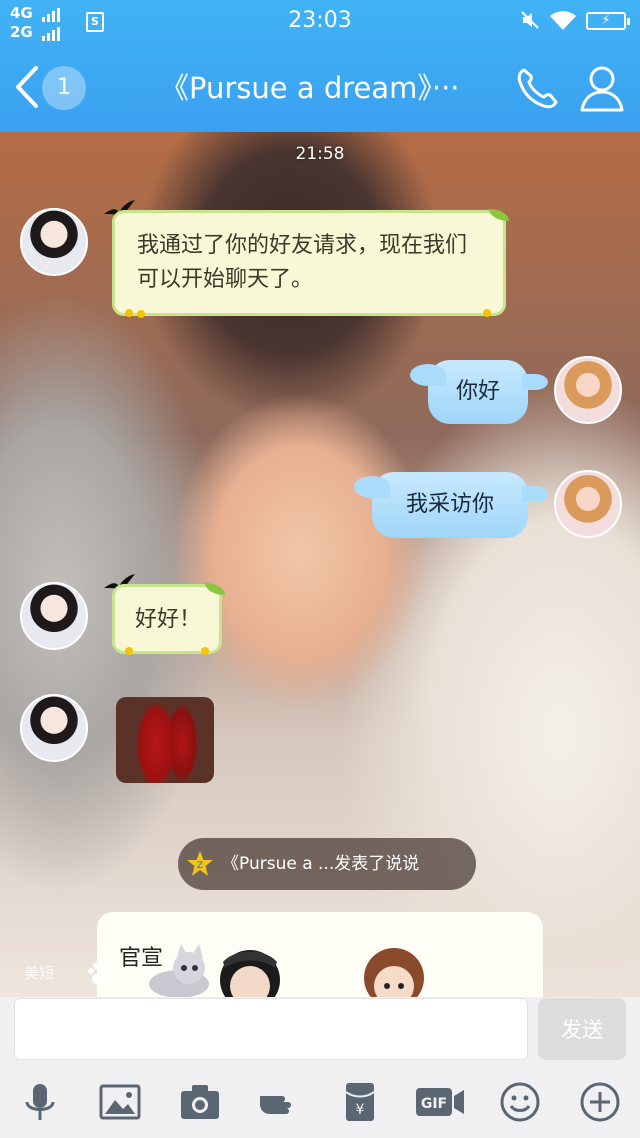 The height and width of the screenshot is (1138, 640). I want to click on hand-icon, so click(280, 1102).